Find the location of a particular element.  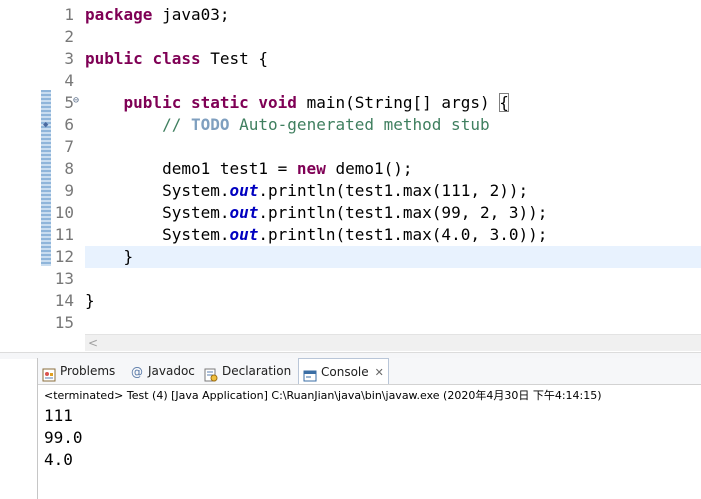

view-tab-bar: Problems @ Javadoc Declaration Console ✕ is located at coordinates (369, 371).